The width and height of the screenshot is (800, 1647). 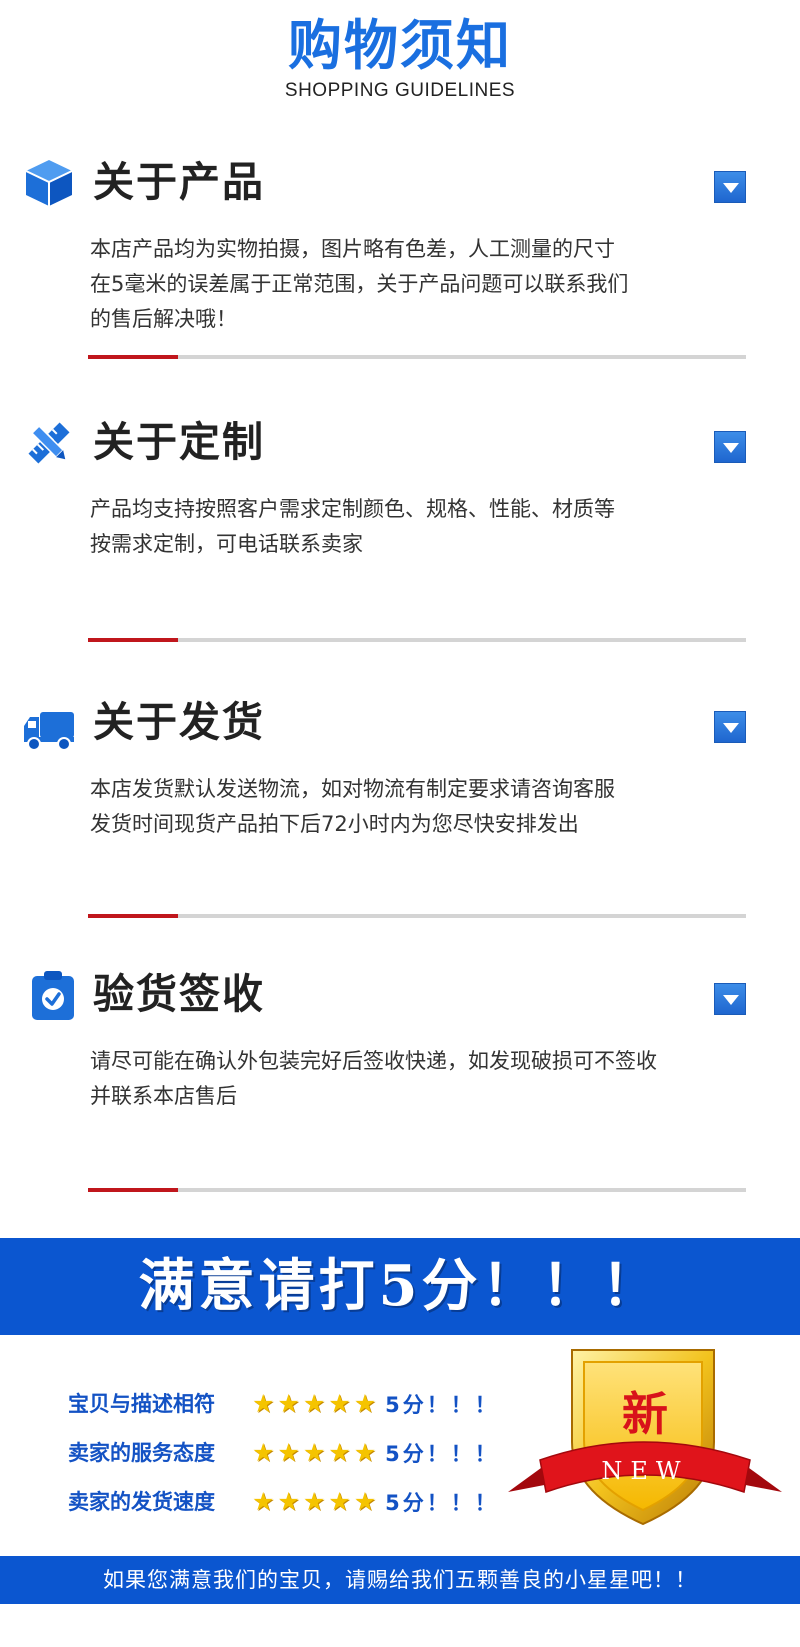 I want to click on section-body: 请尽可能在确认外包装完好后签收快递，如发现破损可不签收 并联系本店售后, so click(x=373, y=1078).